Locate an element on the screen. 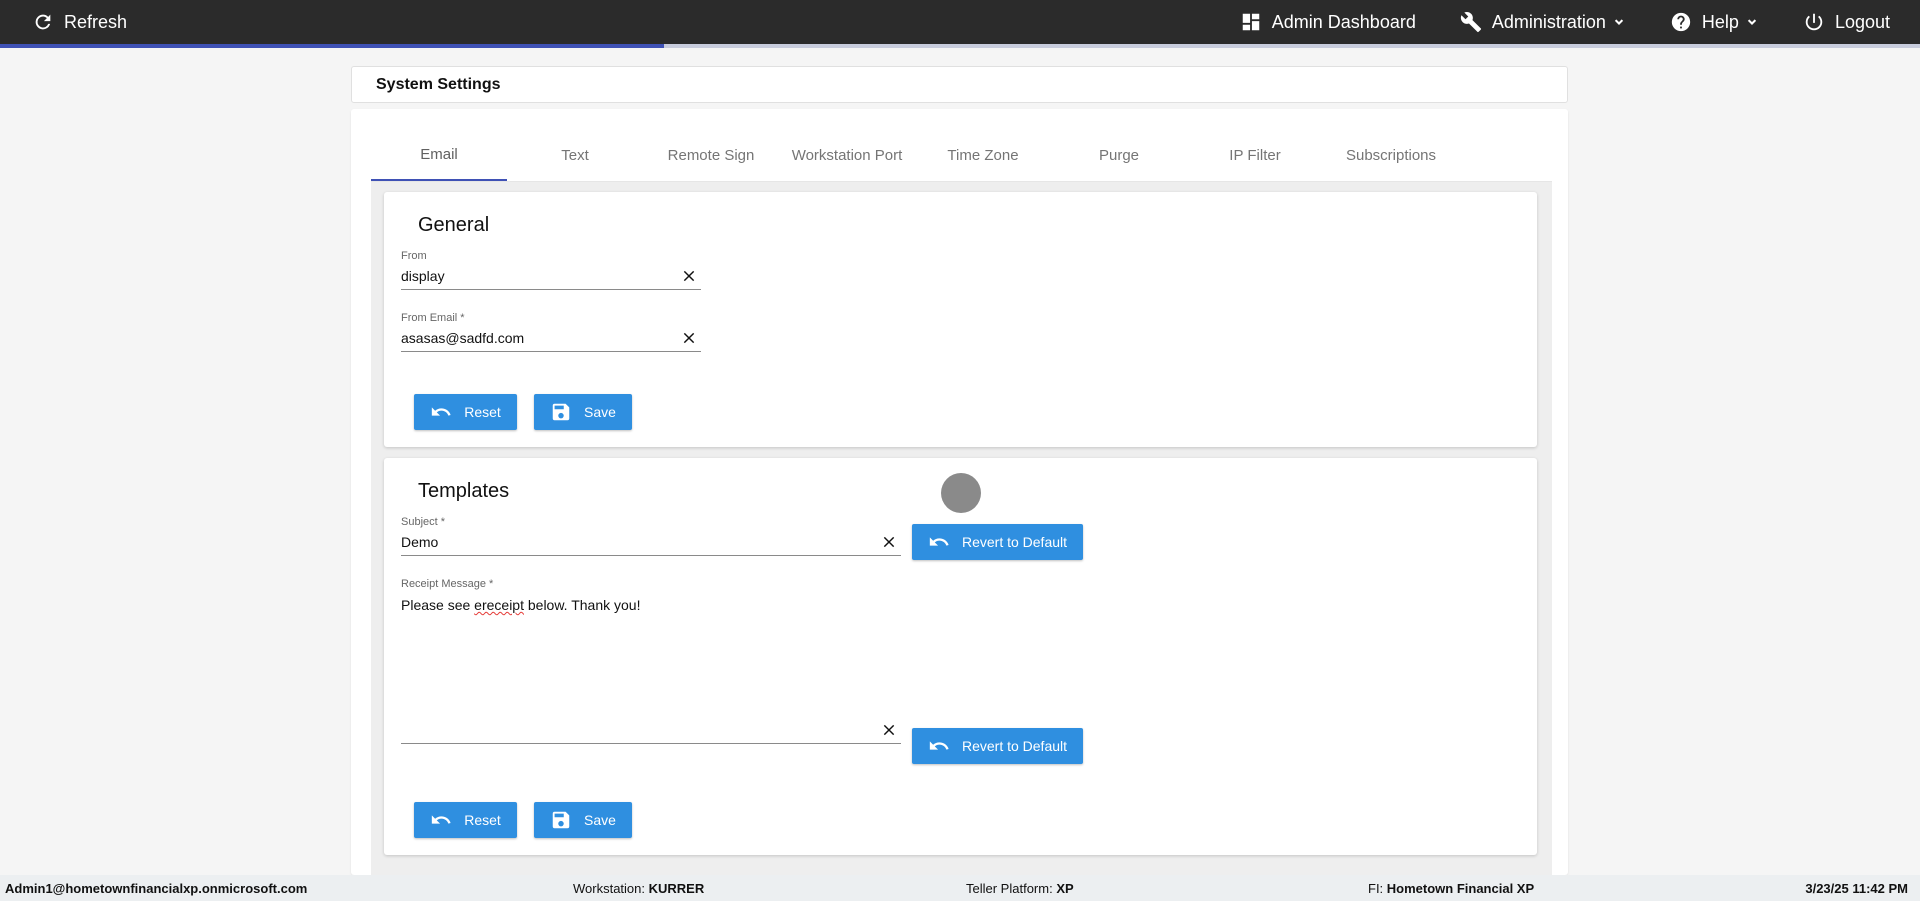 This screenshot has width=1920, height=901. from-email-value: asasas@sadfd.com is located at coordinates (463, 338).